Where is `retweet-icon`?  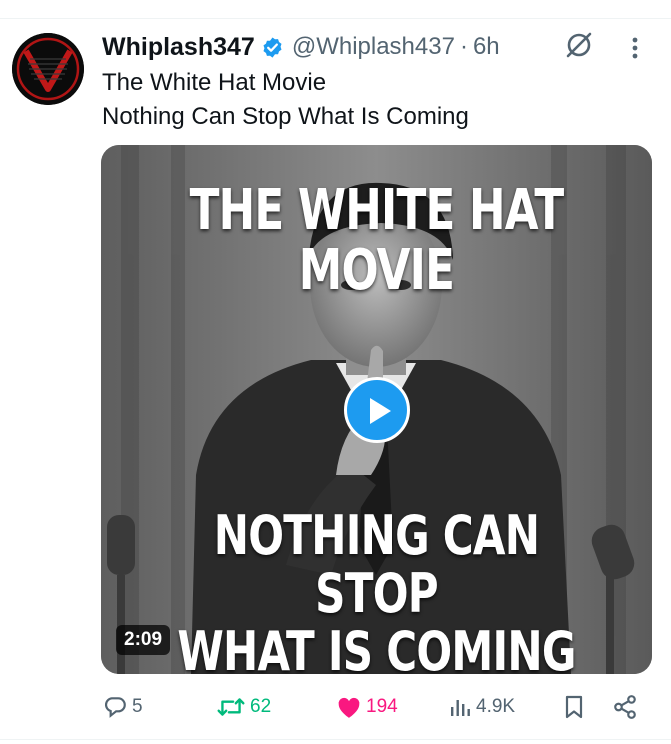
retweet-icon is located at coordinates (231, 707).